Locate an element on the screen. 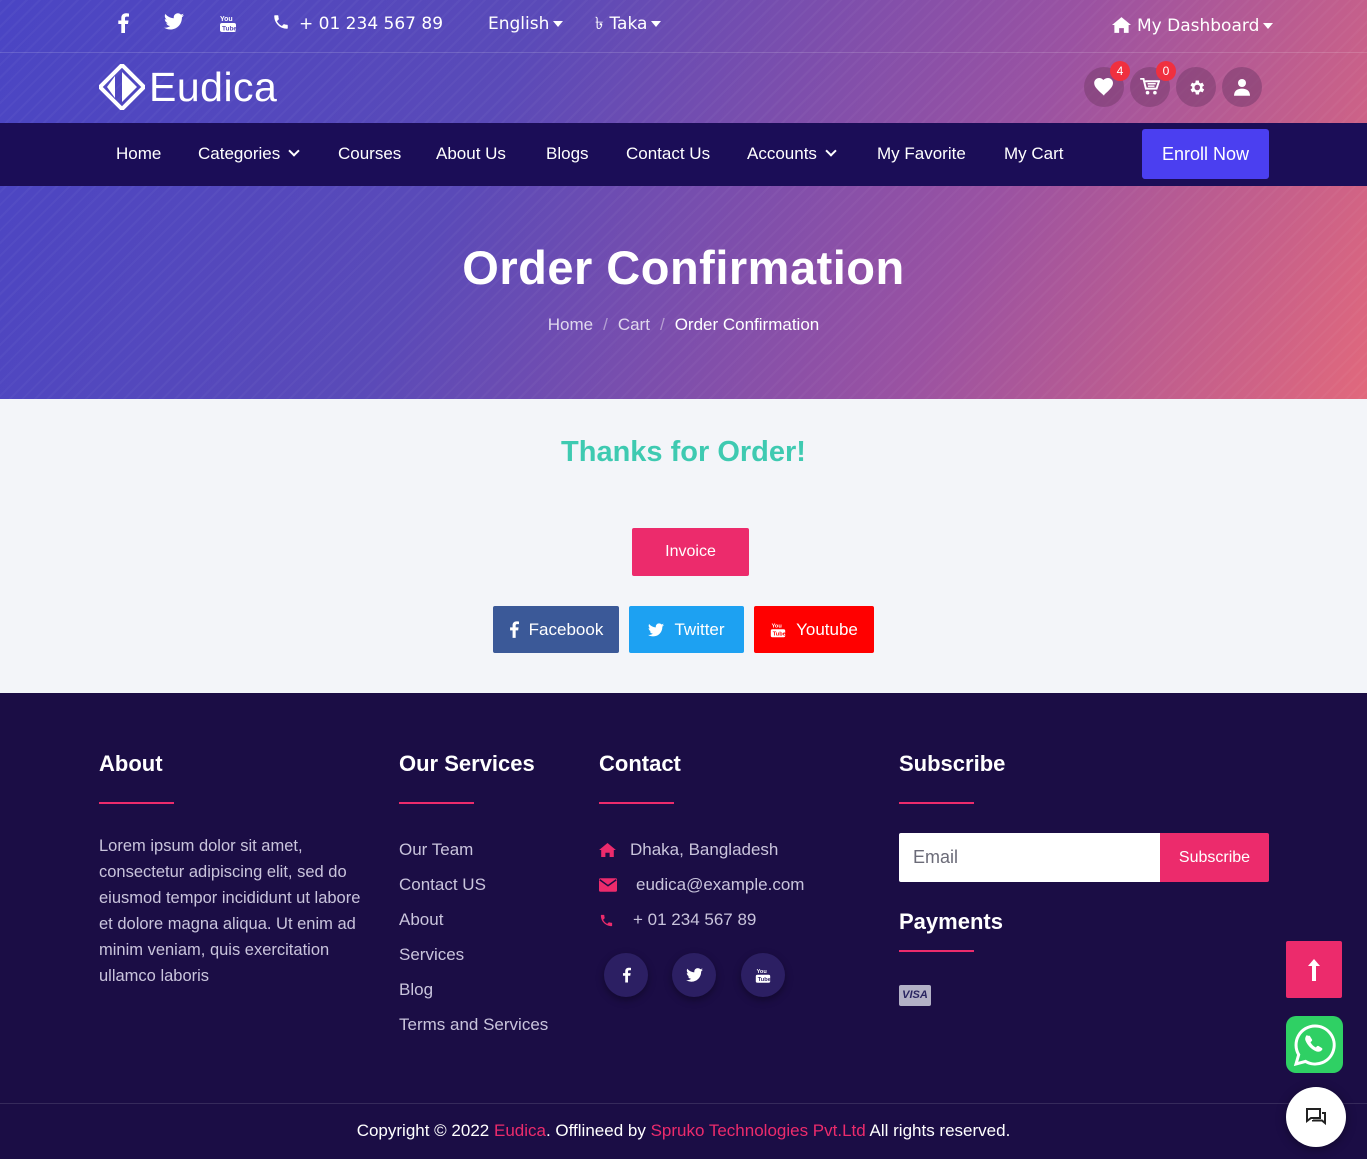 The width and height of the screenshot is (1367, 1159). footer-facebook-link is located at coordinates (626, 975).